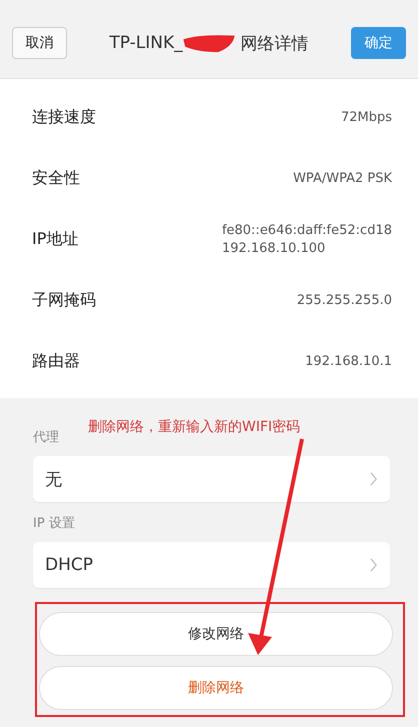 The image size is (418, 727). I want to click on annotation-text: 删除网络，重新输入新的WIFI密码, so click(194, 427).